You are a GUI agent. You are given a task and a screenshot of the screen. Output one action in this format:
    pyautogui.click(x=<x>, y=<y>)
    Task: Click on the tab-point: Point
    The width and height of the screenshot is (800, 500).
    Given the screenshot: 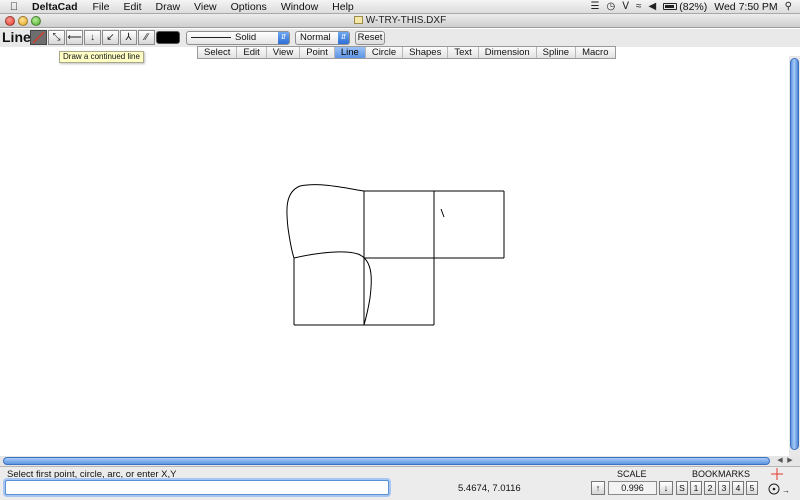 What is the action you would take?
    pyautogui.click(x=317, y=52)
    